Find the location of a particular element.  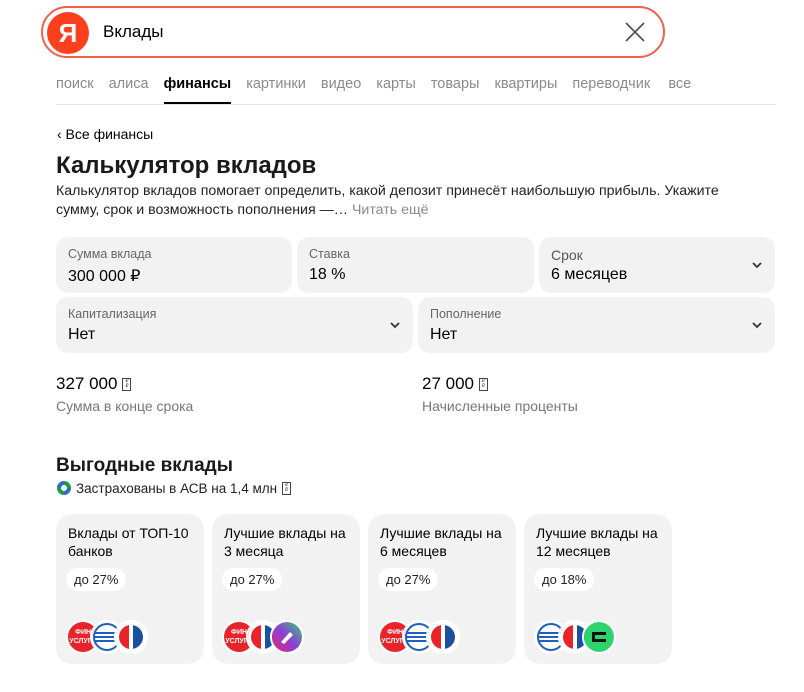

read-more-link: Читать ещё is located at coordinates (390, 210).